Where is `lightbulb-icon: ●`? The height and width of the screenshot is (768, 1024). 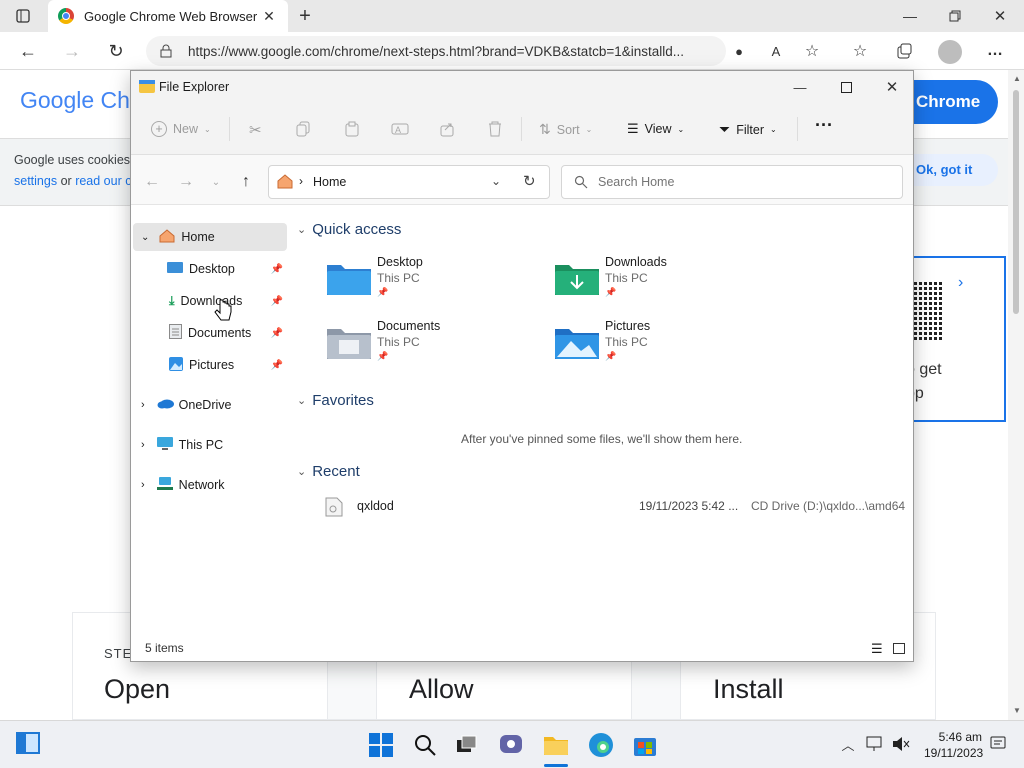
lightbulb-icon: ● is located at coordinates (739, 51).